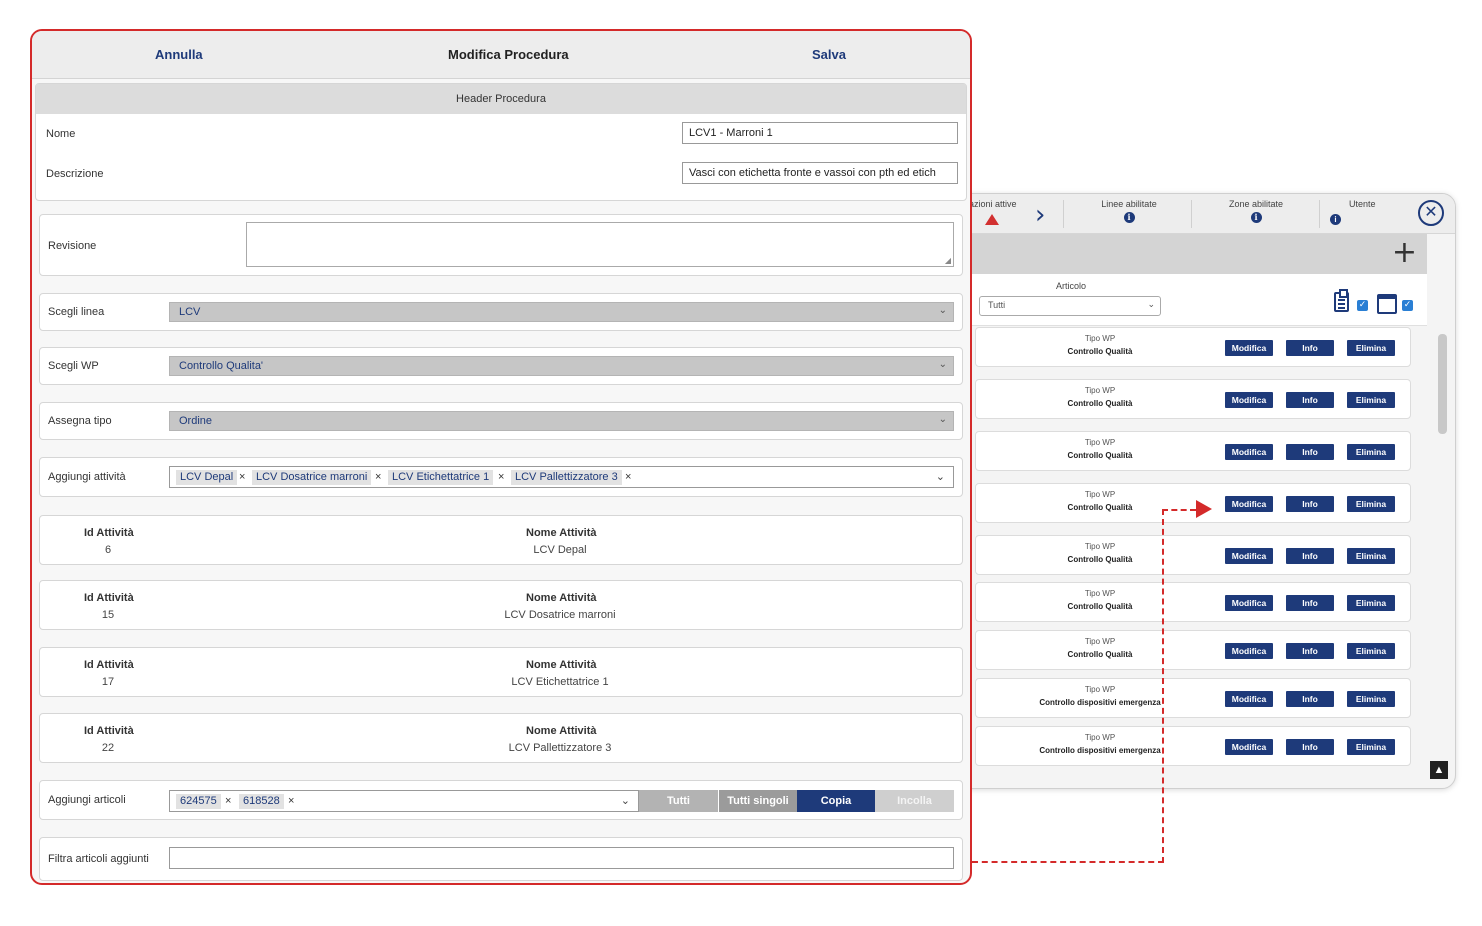 This screenshot has width=1482, height=926. I want to click on clipboard-icon, so click(1341, 300).